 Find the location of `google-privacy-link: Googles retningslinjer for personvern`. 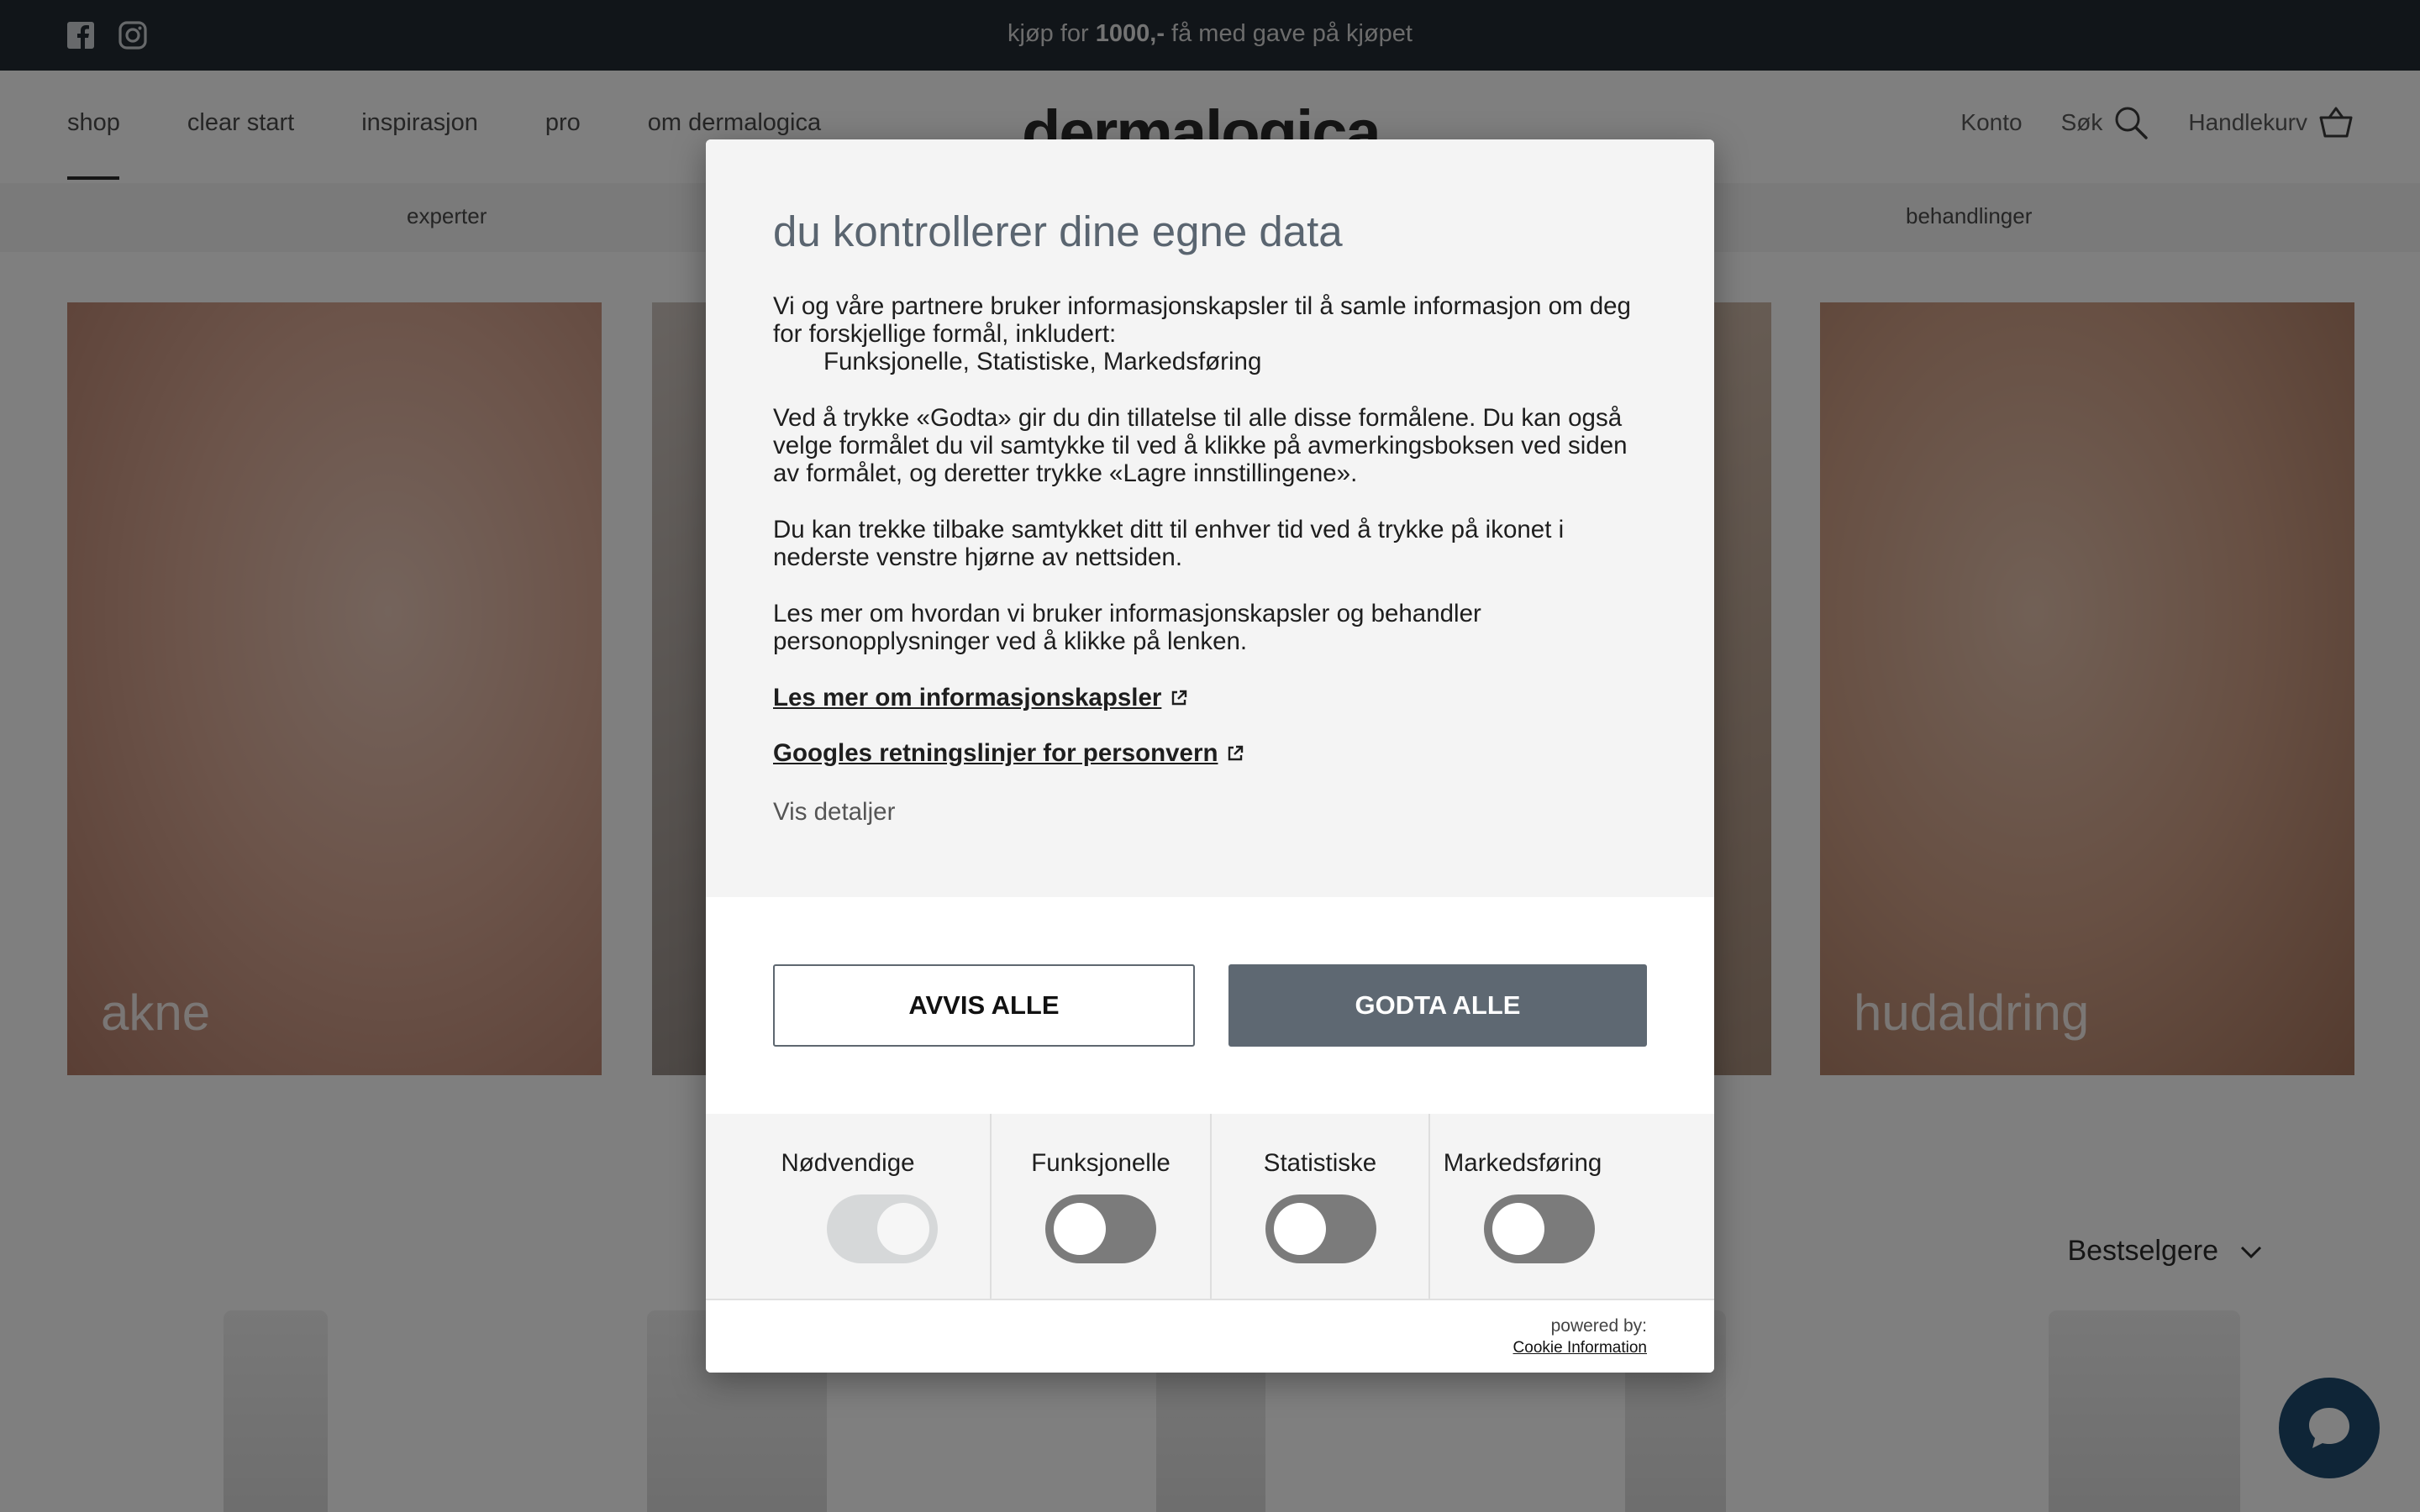

google-privacy-link: Googles retningslinjer for personvern is located at coordinates (1008, 753).